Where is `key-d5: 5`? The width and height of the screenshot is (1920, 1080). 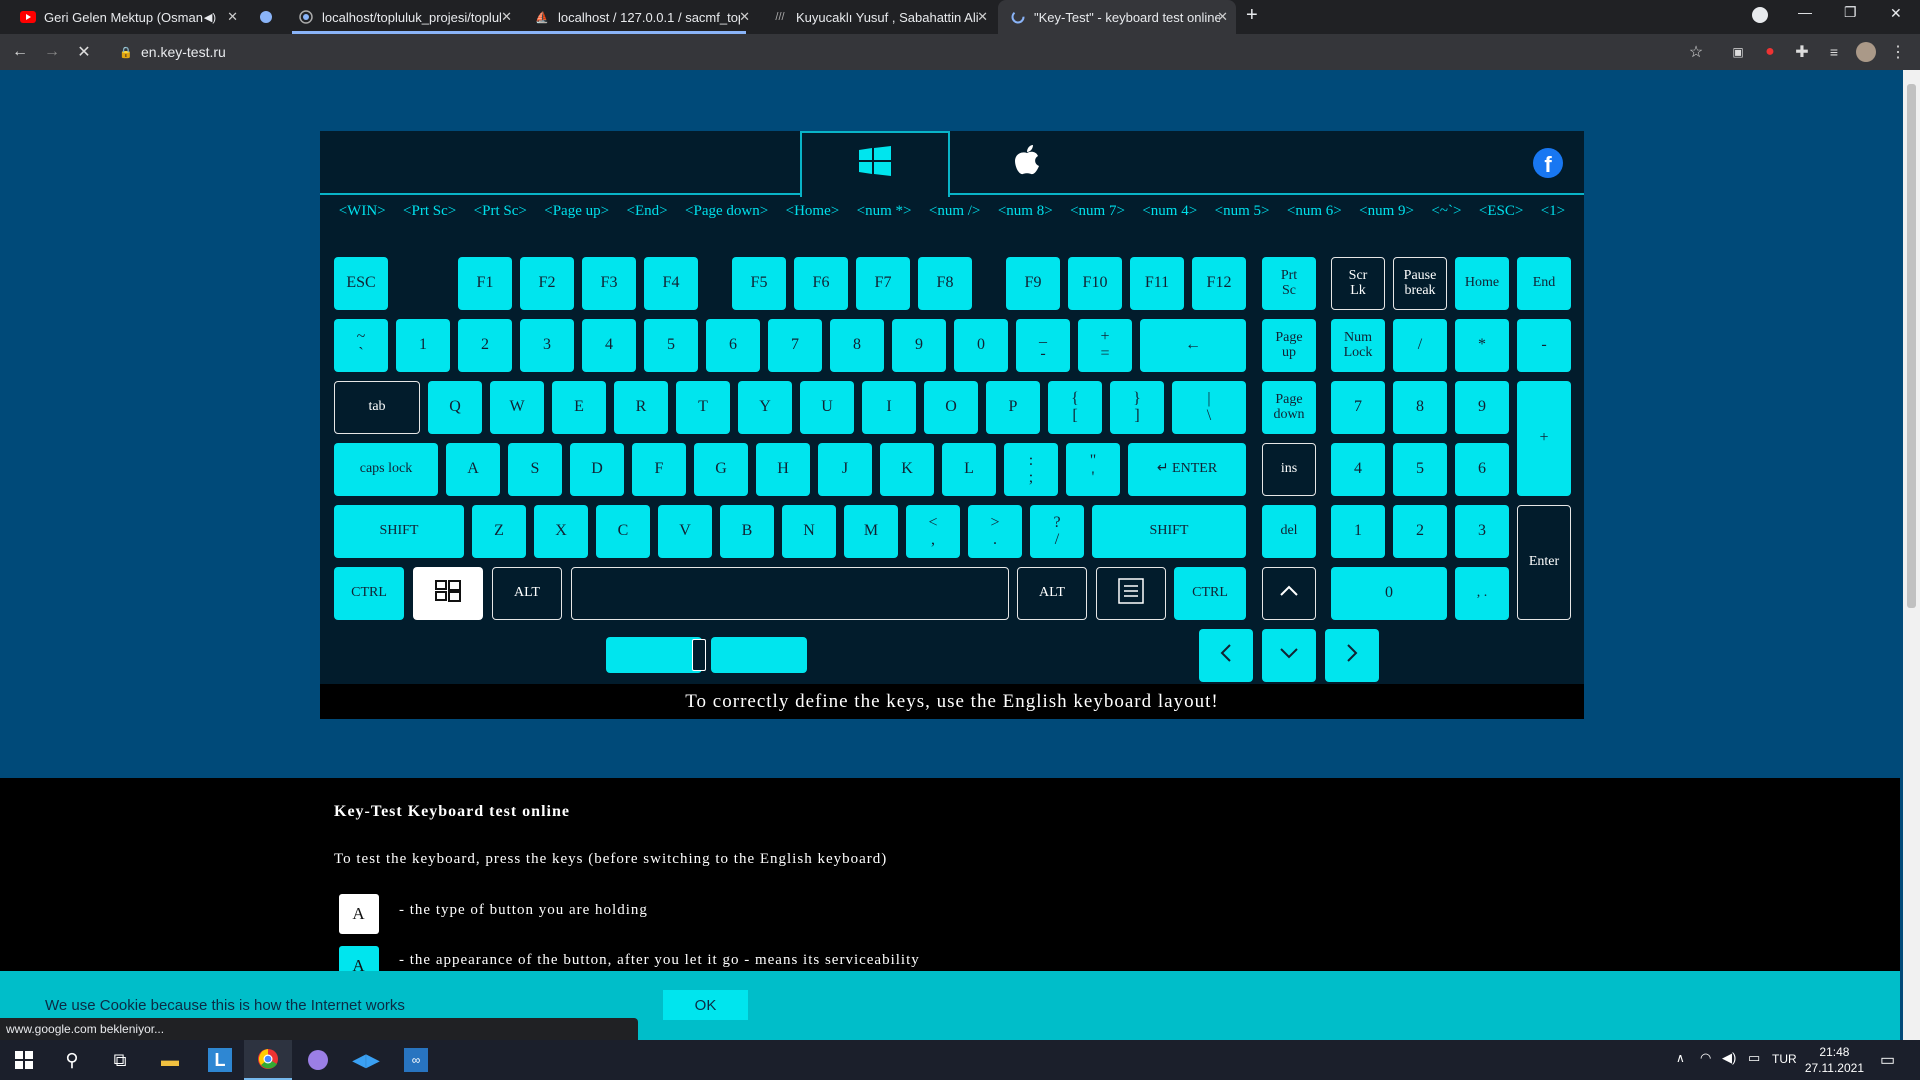 key-d5: 5 is located at coordinates (671, 345).